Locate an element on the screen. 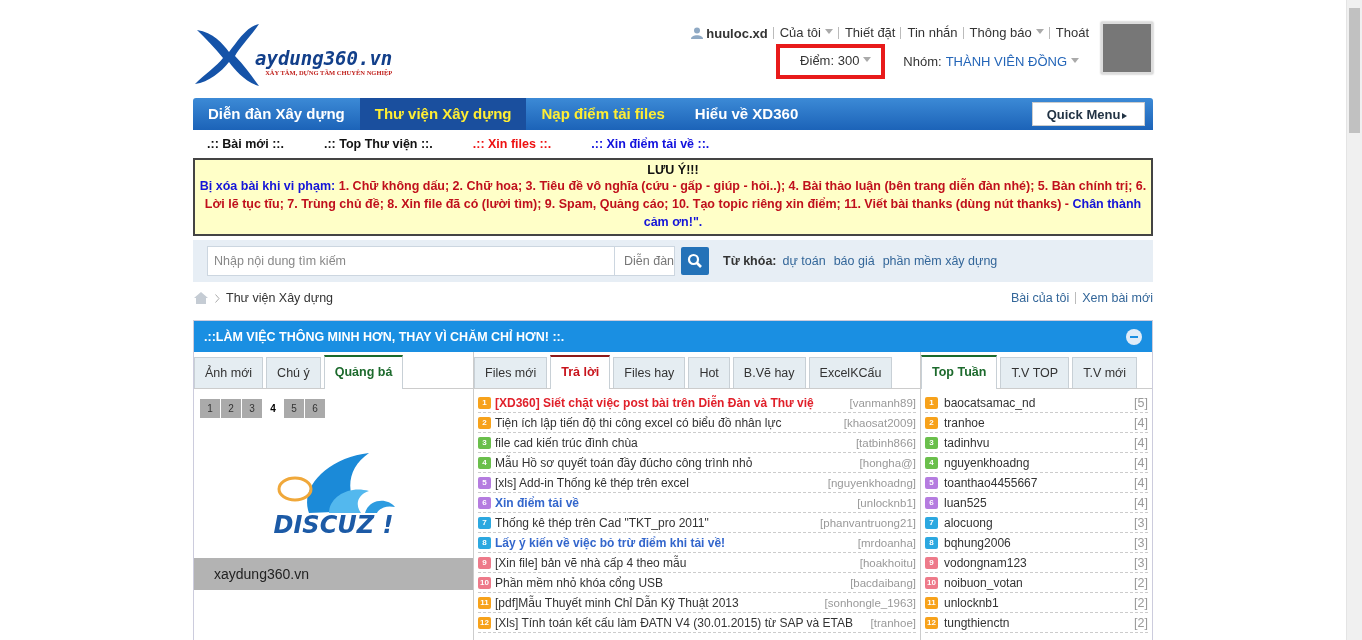 This screenshot has width=1362, height=640. search-button is located at coordinates (695, 261).